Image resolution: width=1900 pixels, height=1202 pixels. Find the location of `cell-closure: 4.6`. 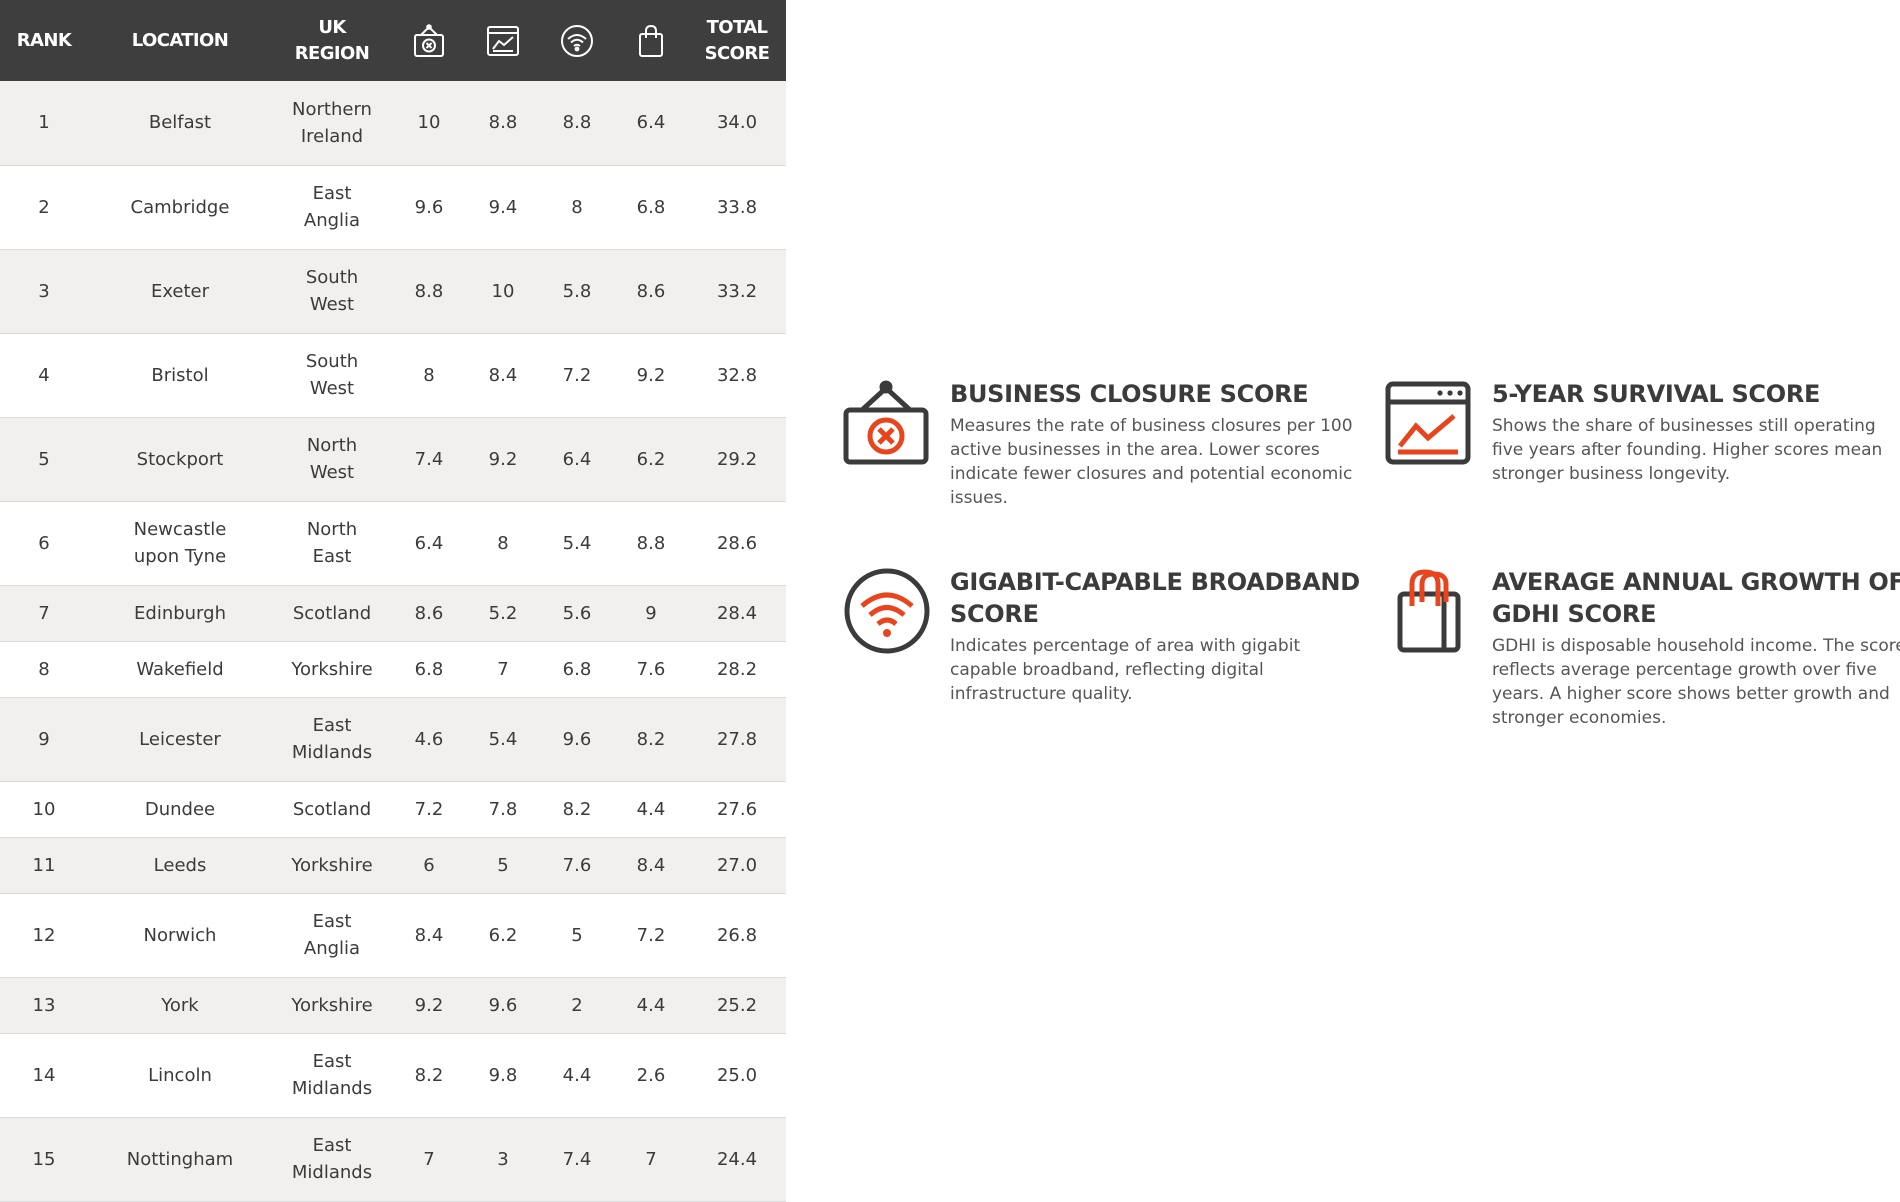

cell-closure: 4.6 is located at coordinates (429, 739).